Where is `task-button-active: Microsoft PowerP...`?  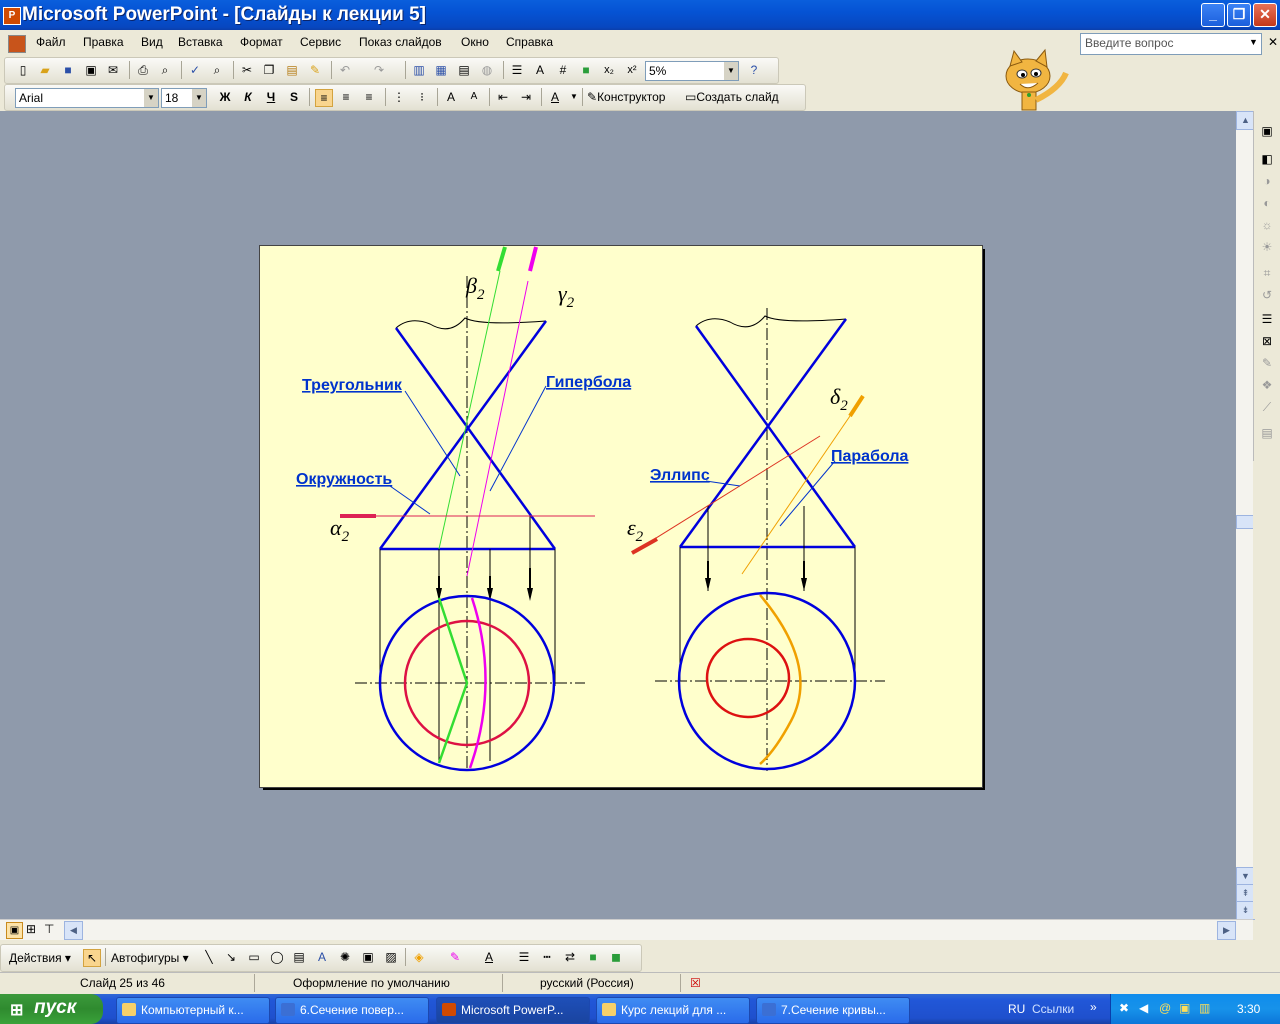
task-button-active: Microsoft PowerP... is located at coordinates (513, 1010).